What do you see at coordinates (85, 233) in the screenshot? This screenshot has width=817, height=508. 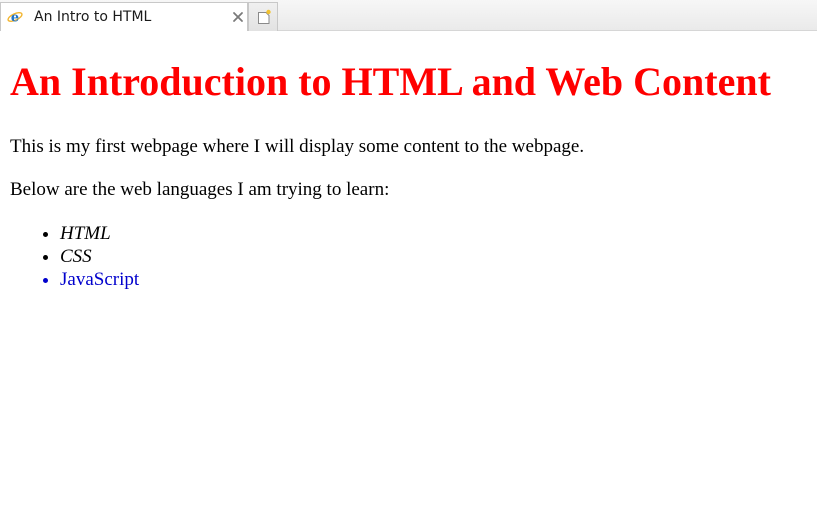 I see `language-label: HTML` at bounding box center [85, 233].